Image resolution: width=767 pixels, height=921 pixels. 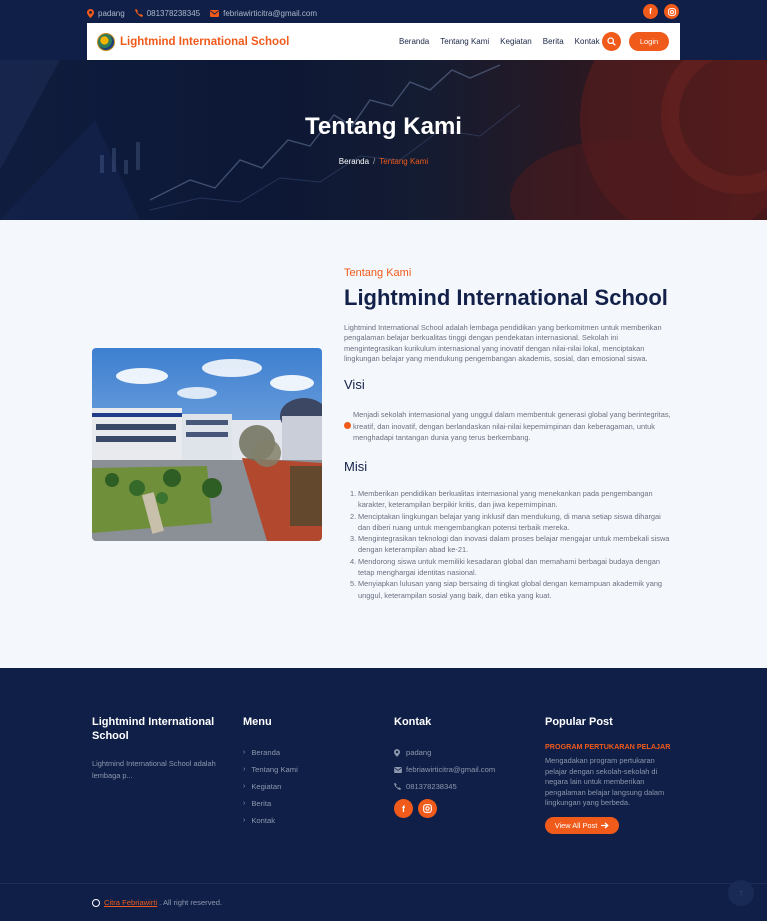 I want to click on footer-menu-berita: › Berita, so click(x=270, y=803).